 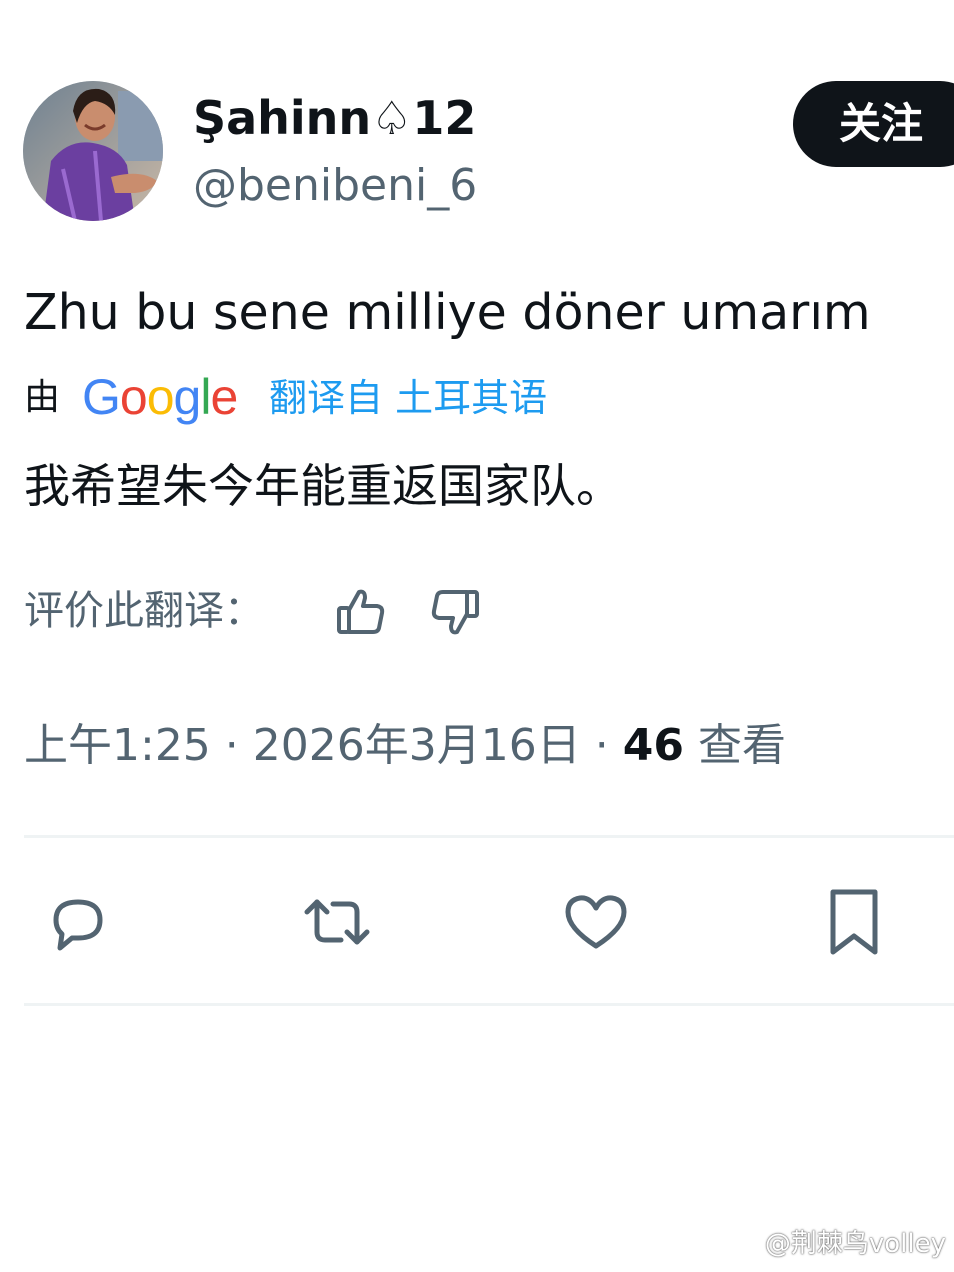 I want to click on thumbs-up-button, so click(x=361, y=612).